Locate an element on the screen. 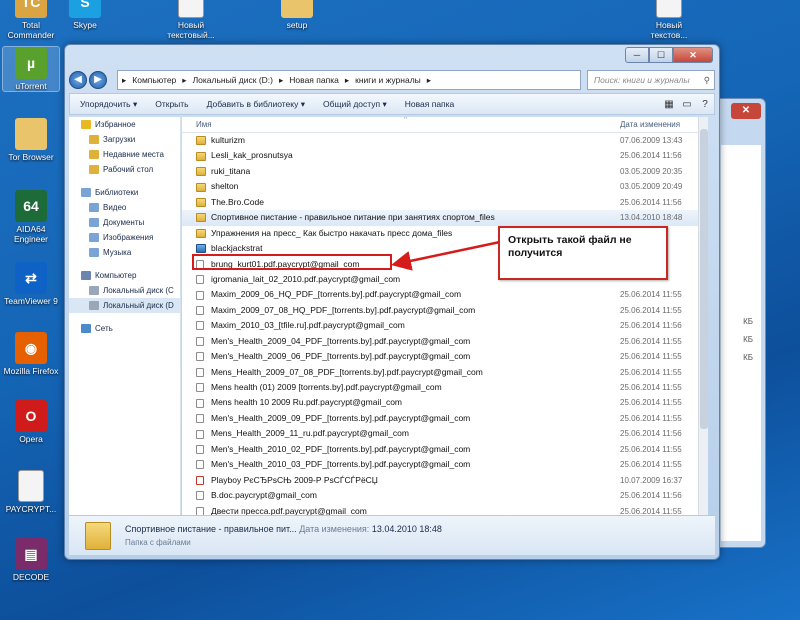  breadcrumb-item: Локальный диск (D:) is located at coordinates (233, 80).